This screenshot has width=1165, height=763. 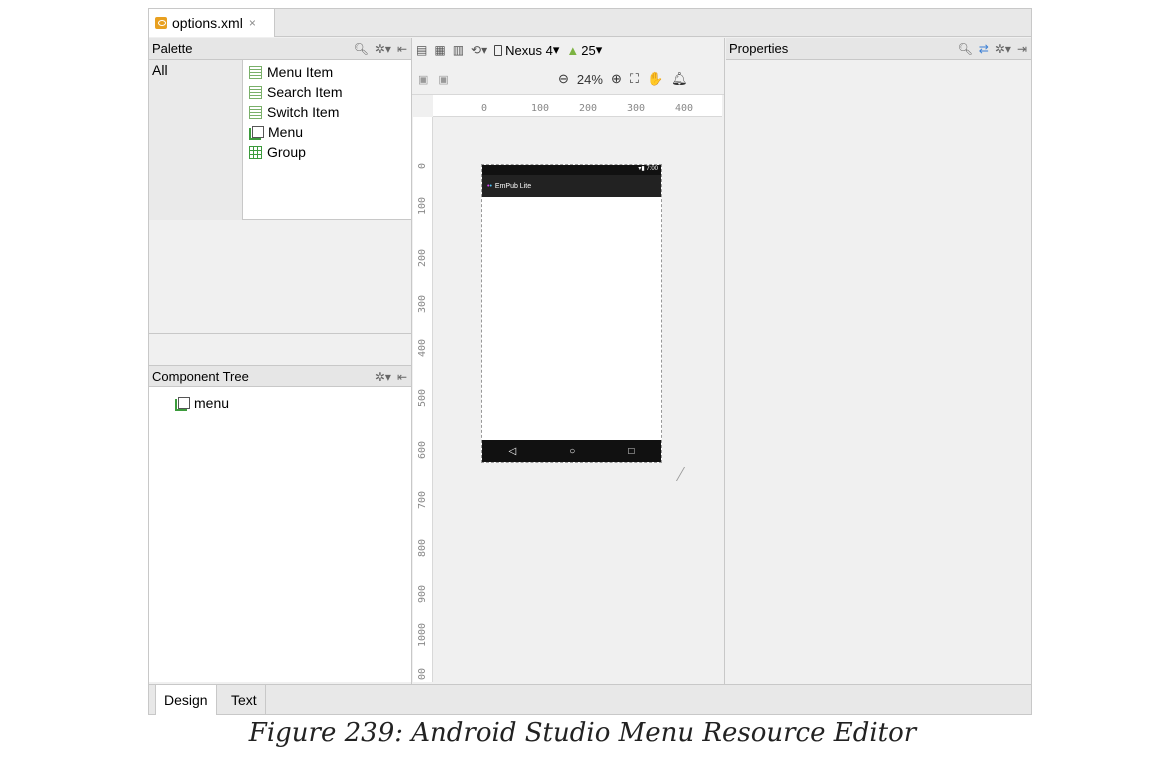 I want to click on nav-bar: ◁ ○ □, so click(x=571, y=451).